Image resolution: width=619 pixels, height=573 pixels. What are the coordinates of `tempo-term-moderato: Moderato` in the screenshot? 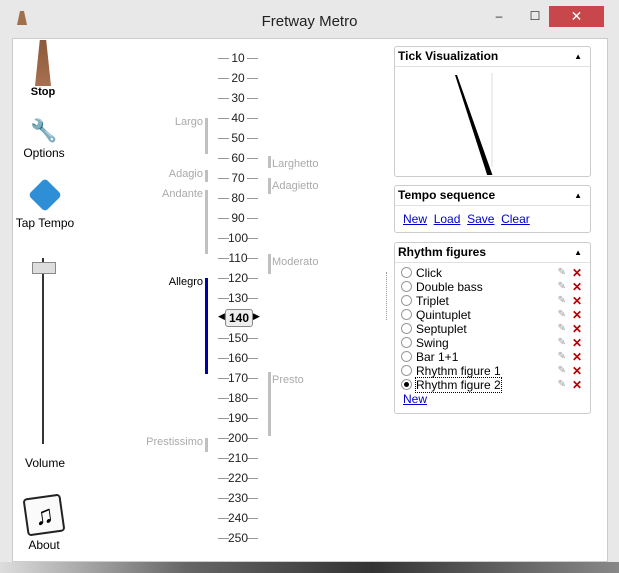 It's located at (295, 262).